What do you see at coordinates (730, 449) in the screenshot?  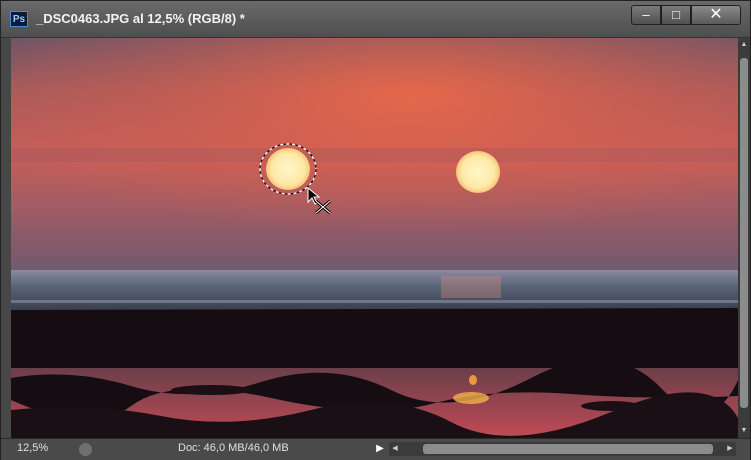 I see `scroll-right-icon: ▶` at bounding box center [730, 449].